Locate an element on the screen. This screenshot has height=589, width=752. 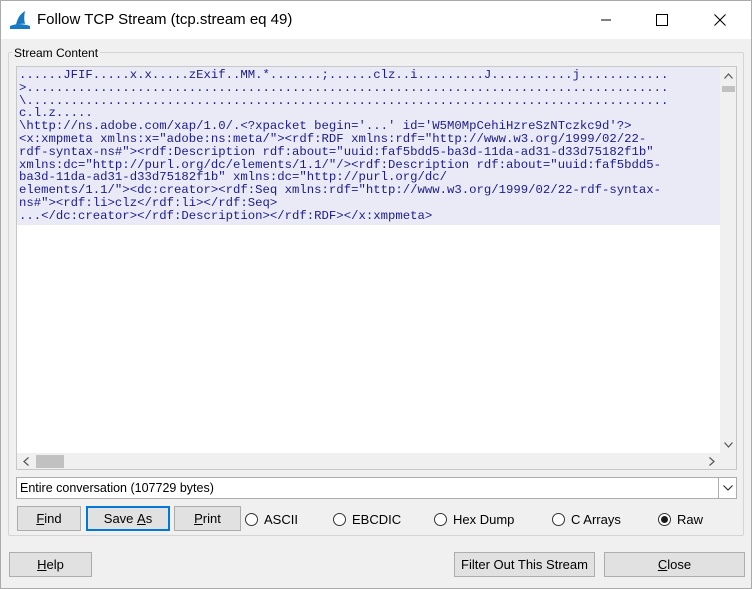
radio-c-arrays: C Arrays is located at coordinates (586, 519).